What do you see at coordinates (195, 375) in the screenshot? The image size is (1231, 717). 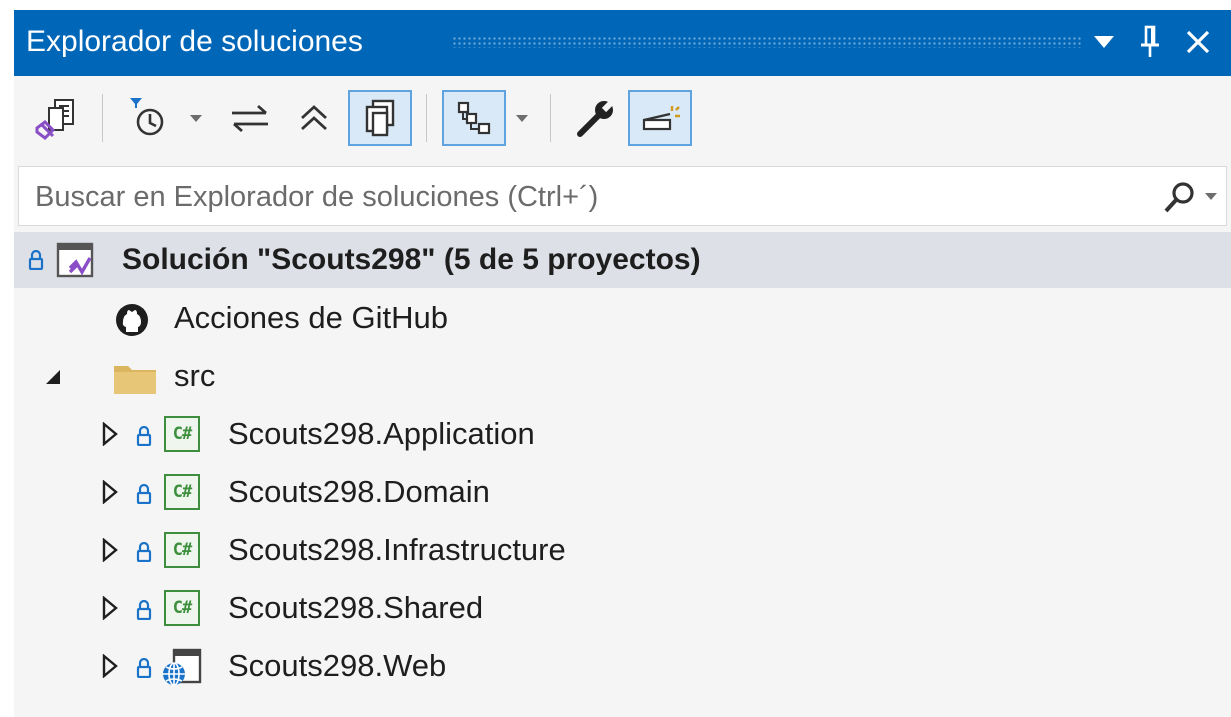 I see `tree-item-label: src` at bounding box center [195, 375].